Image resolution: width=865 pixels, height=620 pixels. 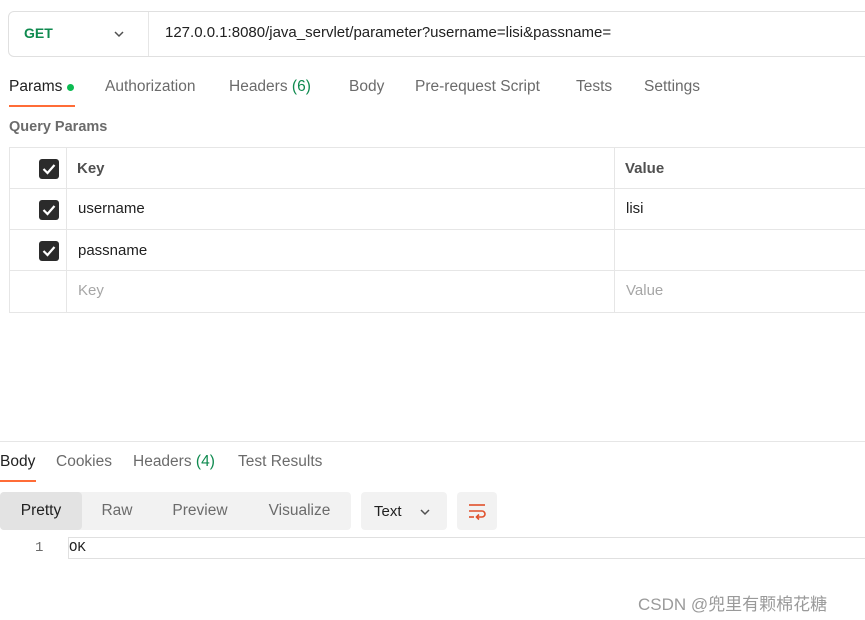 What do you see at coordinates (205, 461) in the screenshot?
I see `response-tab-headers-count: (4)` at bounding box center [205, 461].